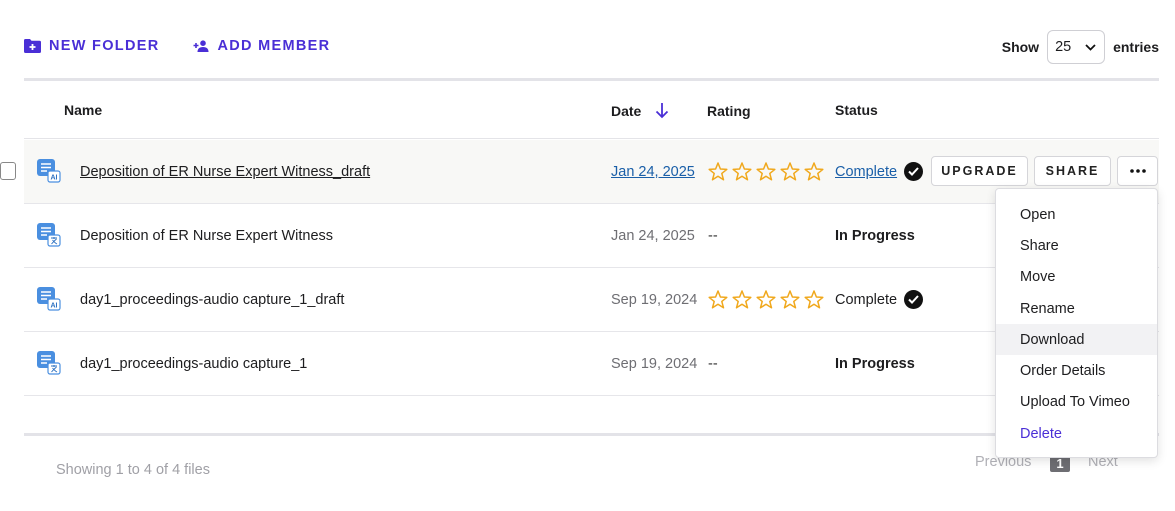  Describe the element at coordinates (193, 363) in the screenshot. I see `file-name: day1_proceedings-audio capture_1` at that location.